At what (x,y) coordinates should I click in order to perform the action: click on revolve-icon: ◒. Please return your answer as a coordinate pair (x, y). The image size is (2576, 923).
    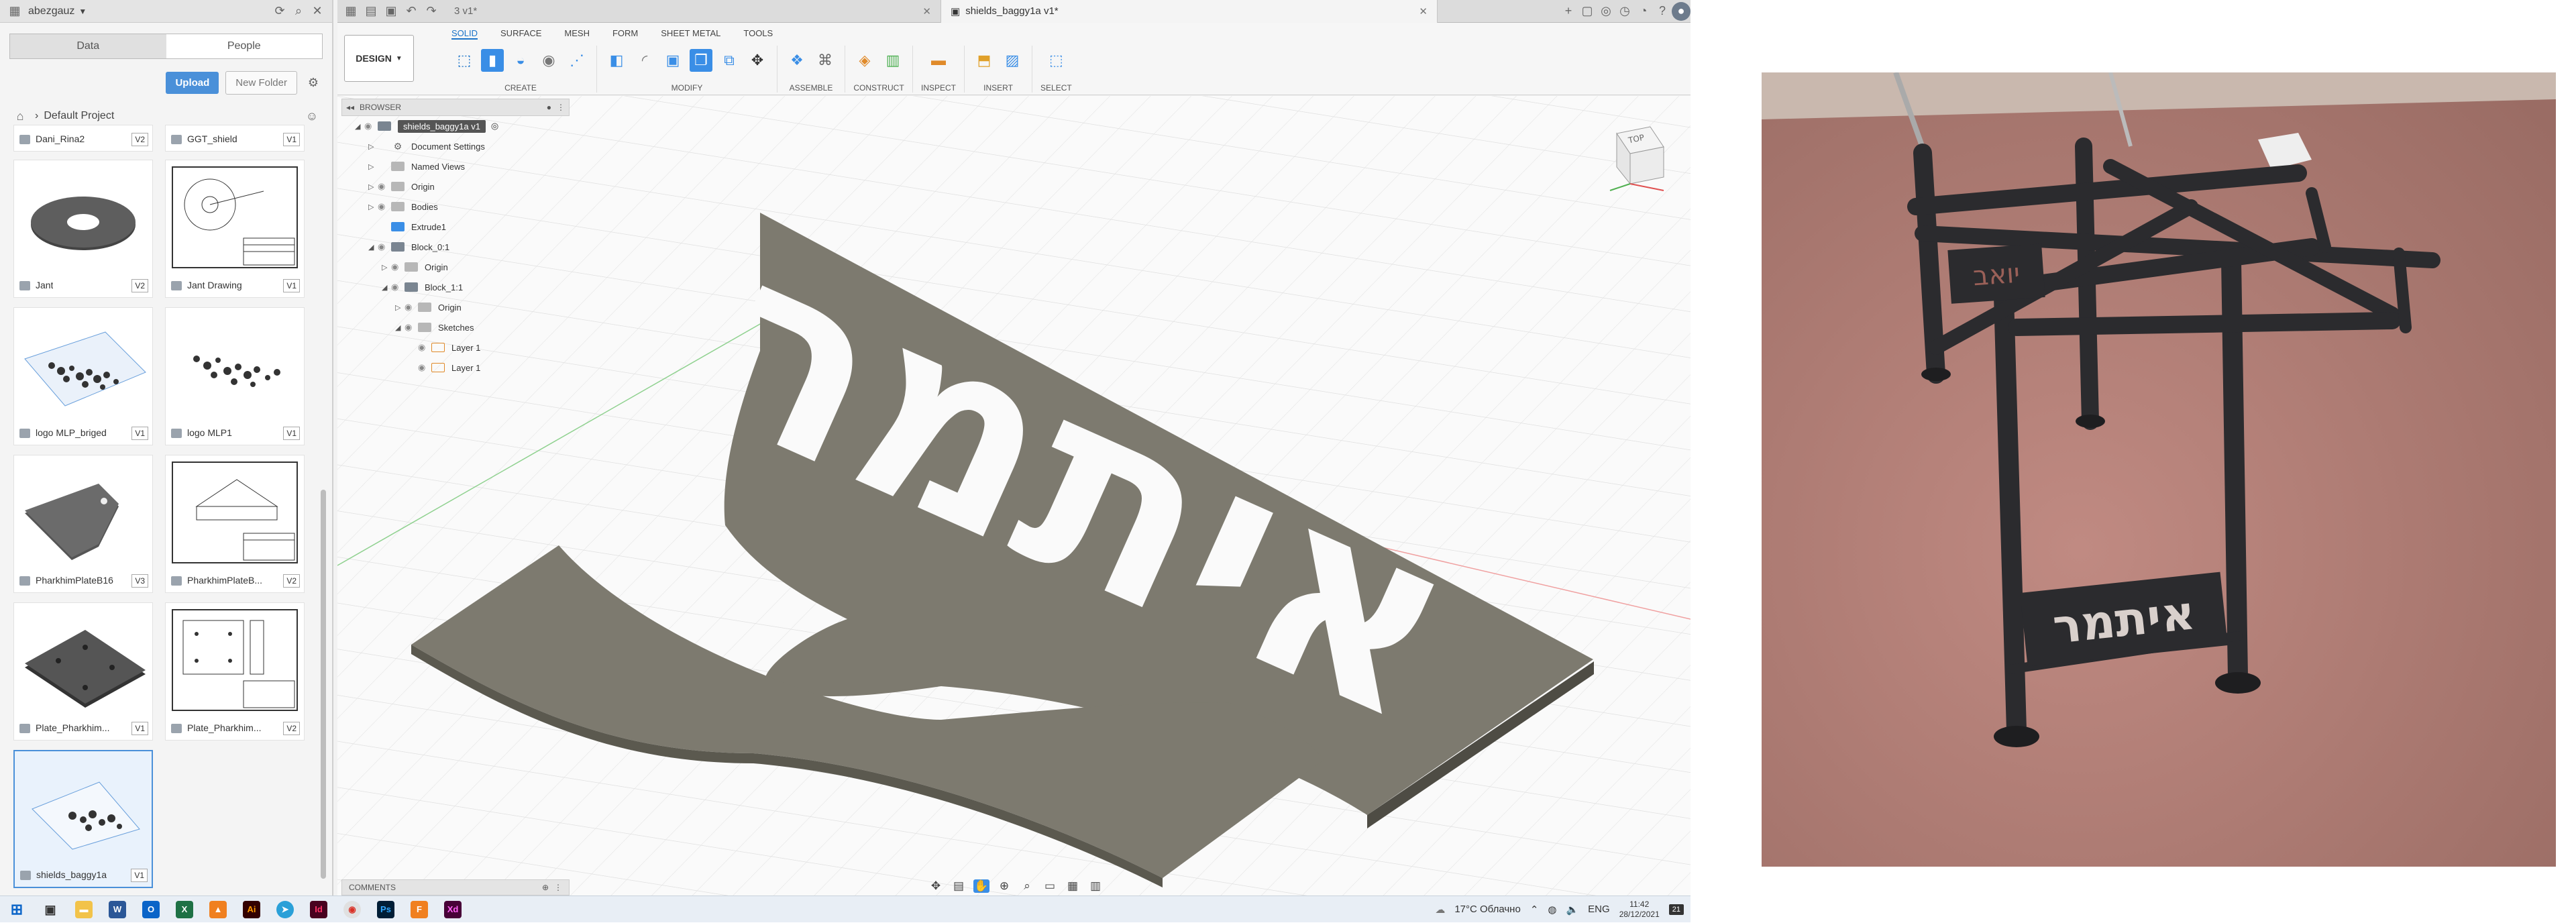
    Looking at the image, I should click on (520, 61).